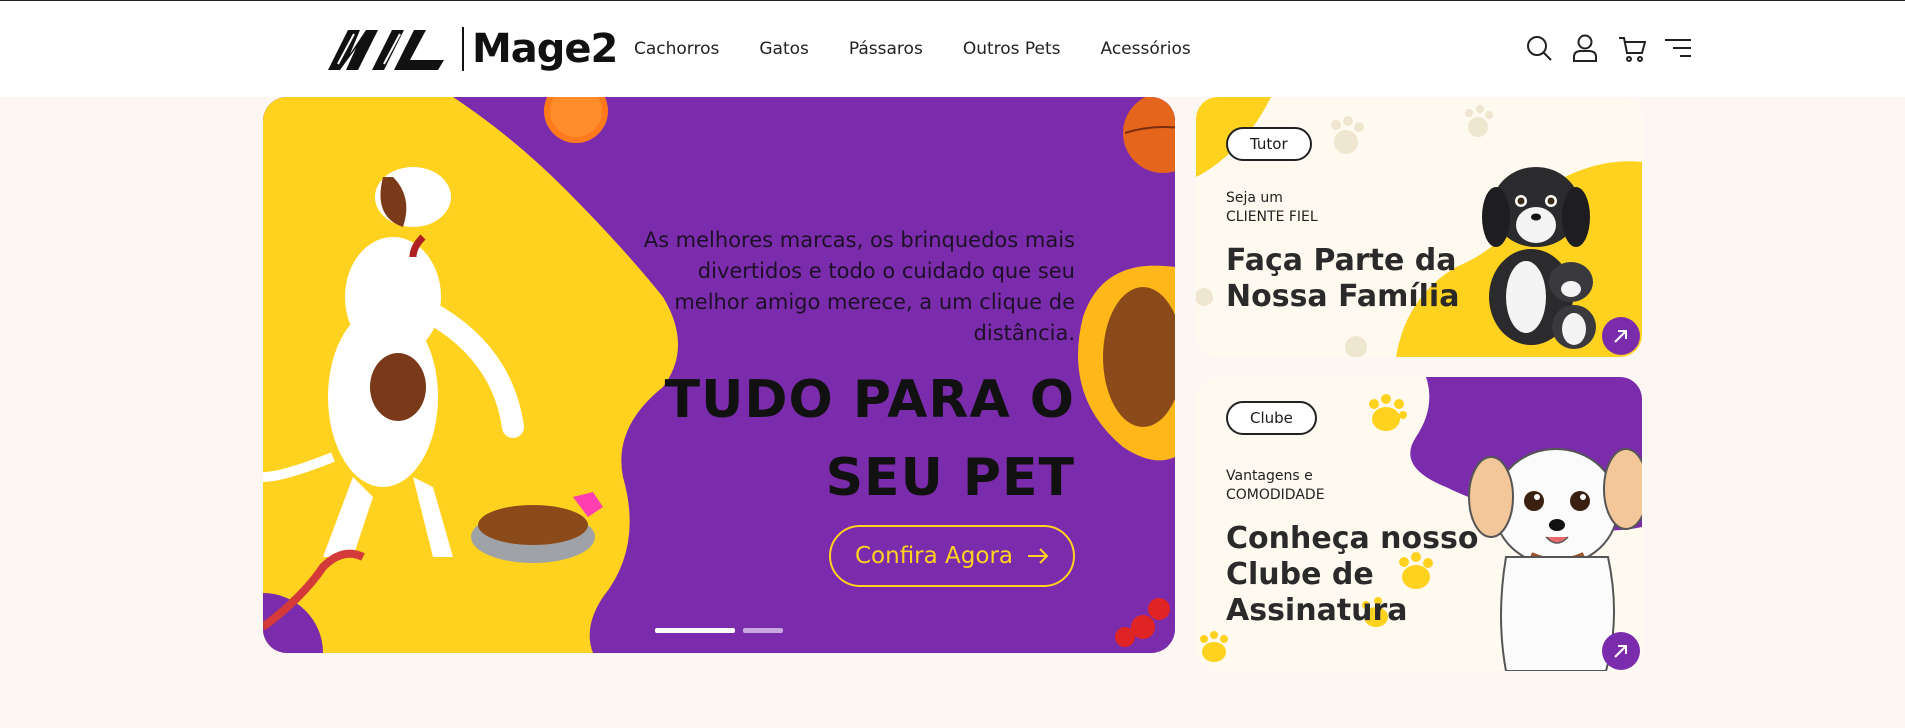  Describe the element at coordinates (1341, 260) in the screenshot. I see `card-title-line1: Faça Parte da` at that location.